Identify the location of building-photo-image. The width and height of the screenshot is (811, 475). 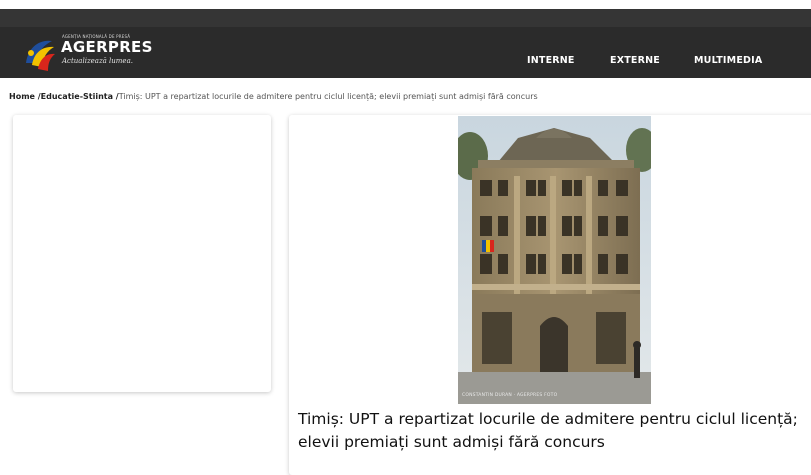
(554, 260).